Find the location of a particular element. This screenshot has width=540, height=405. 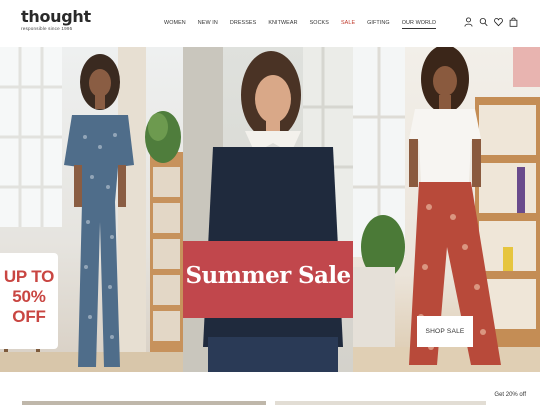

summer-sale-banner: Summer Sale is located at coordinates (268, 279).